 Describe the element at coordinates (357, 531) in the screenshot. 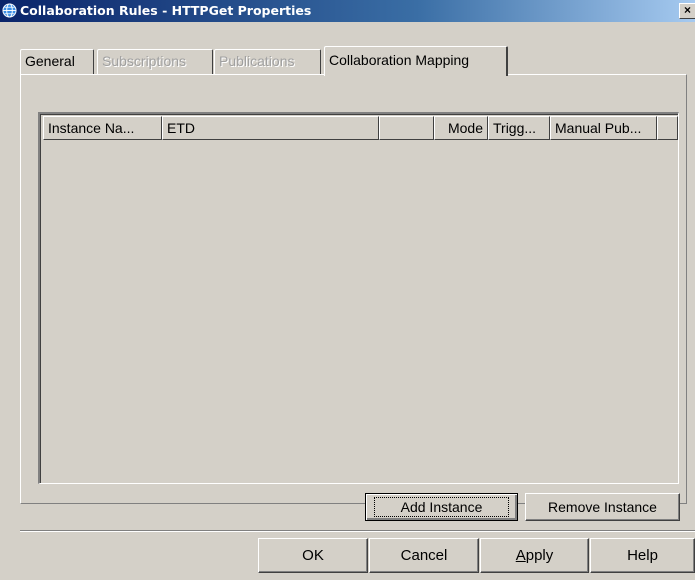

I see `separator-highlight` at that location.